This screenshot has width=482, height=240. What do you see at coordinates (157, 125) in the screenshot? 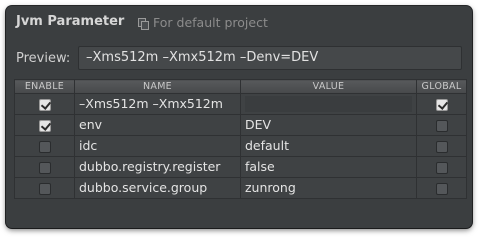
I see `name-cell: env` at bounding box center [157, 125].